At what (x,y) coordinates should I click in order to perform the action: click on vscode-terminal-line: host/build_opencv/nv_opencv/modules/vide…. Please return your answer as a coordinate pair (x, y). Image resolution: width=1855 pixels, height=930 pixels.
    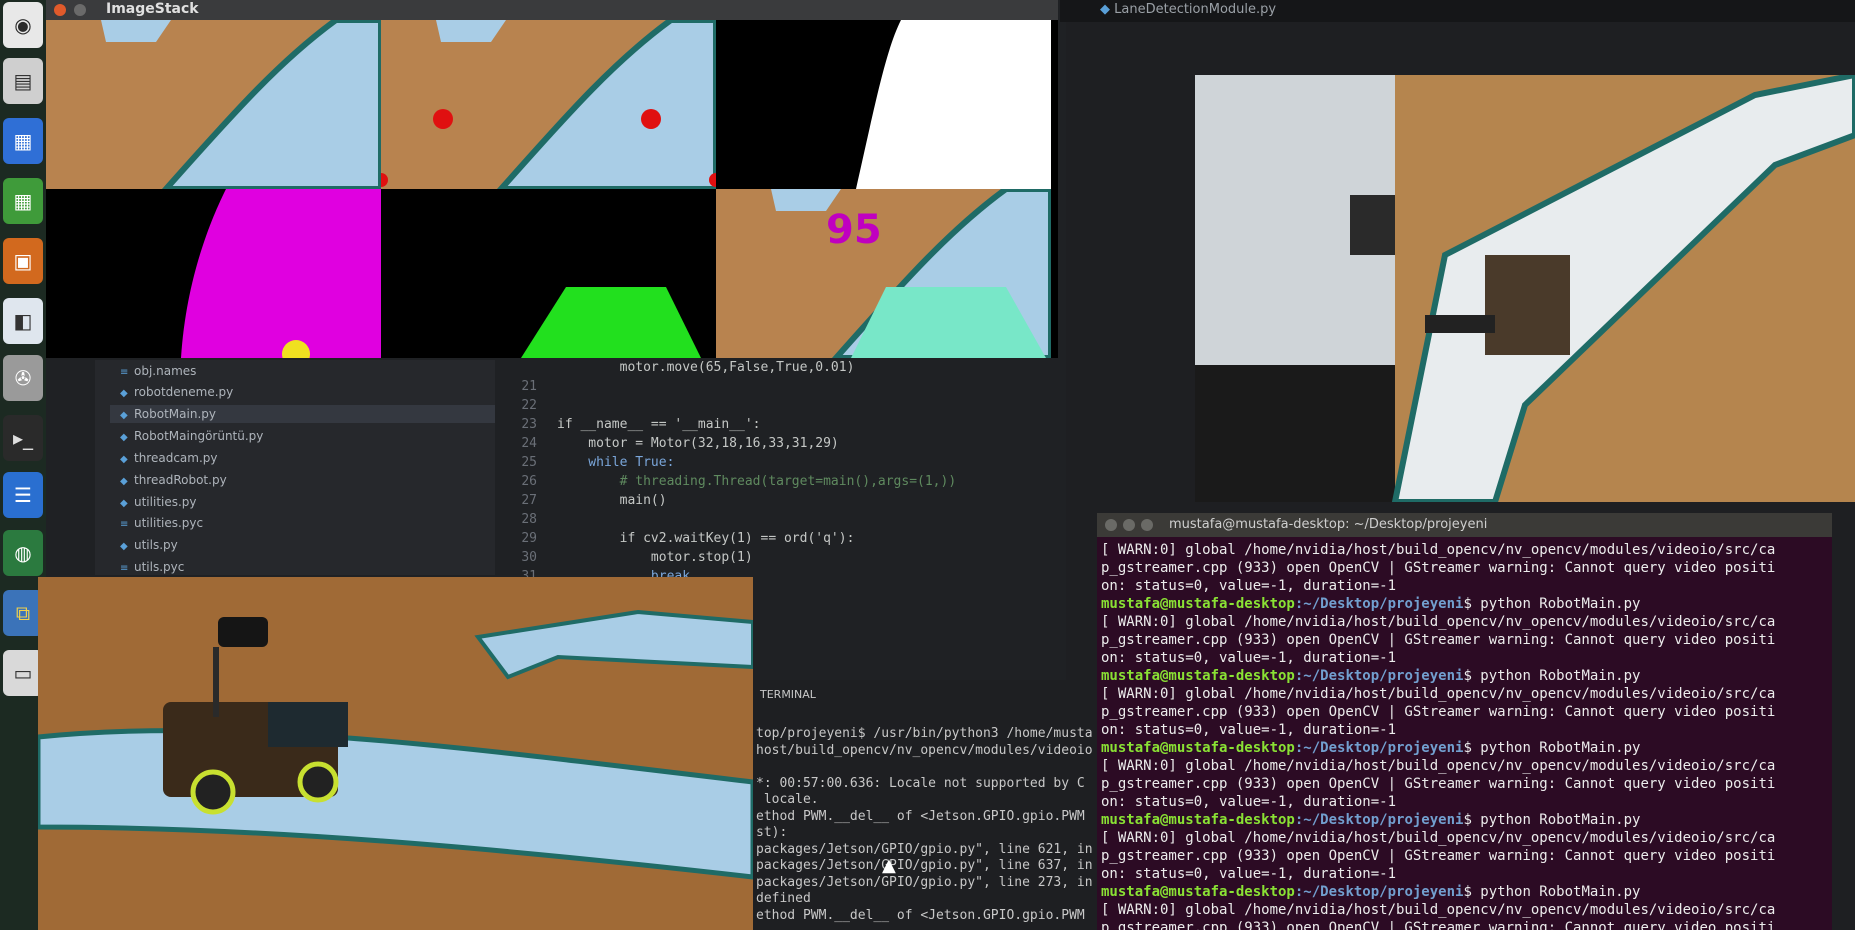
    Looking at the image, I should click on (924, 750).